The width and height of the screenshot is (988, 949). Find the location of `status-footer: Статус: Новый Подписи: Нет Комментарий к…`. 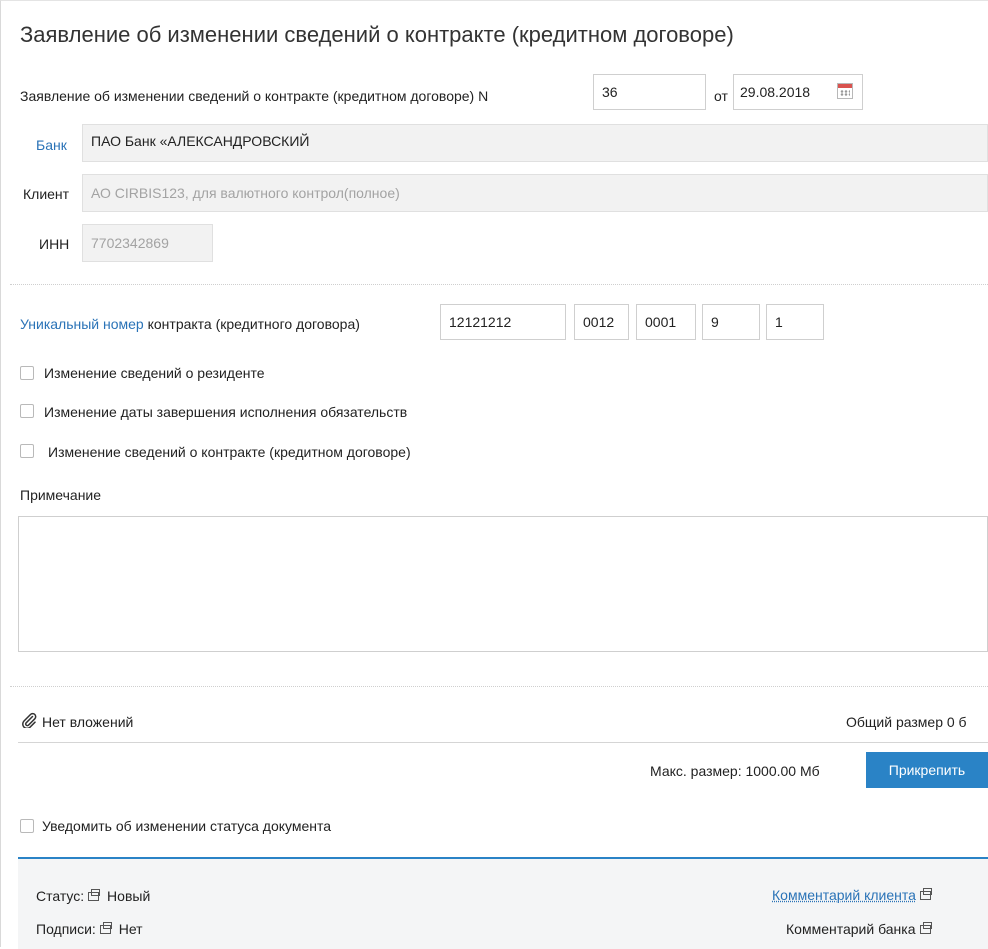

status-footer: Статус: Новый Подписи: Нет Комментарий к… is located at coordinates (503, 903).